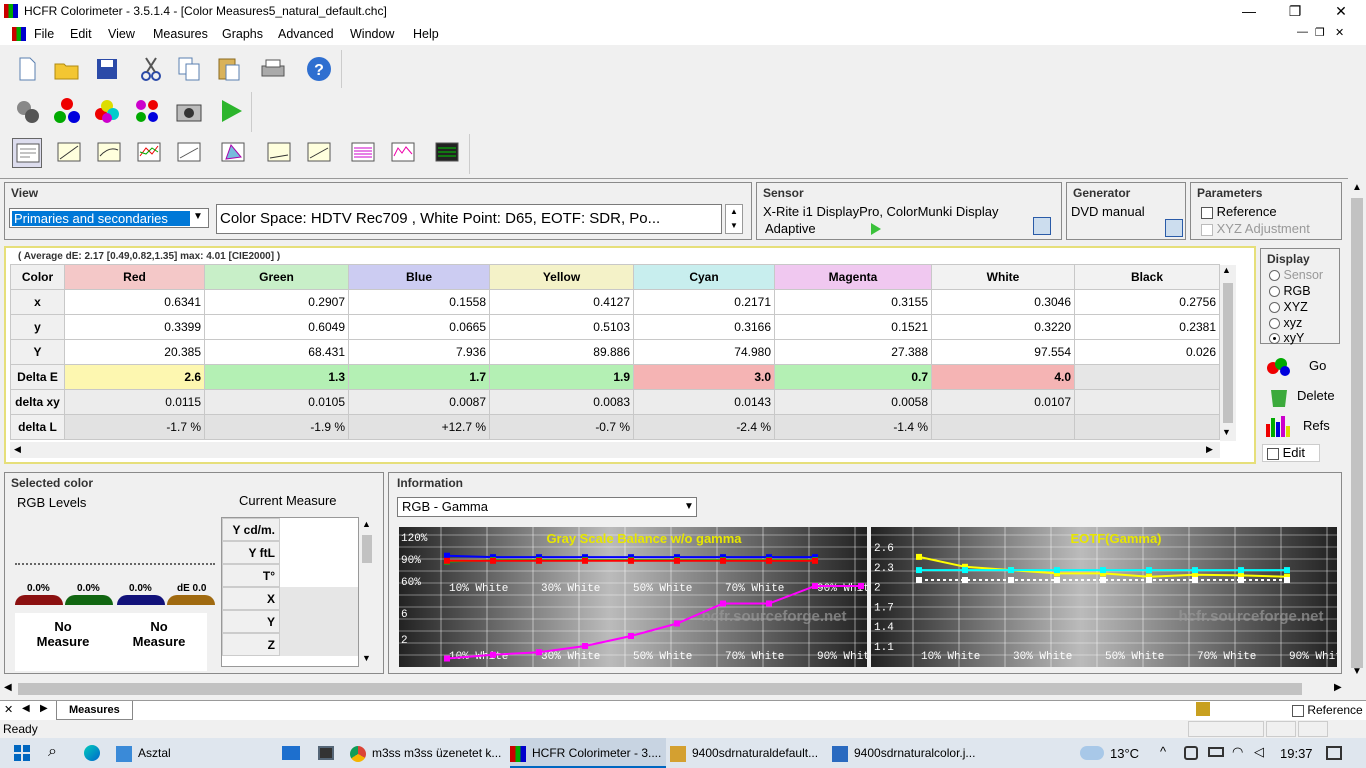 The width and height of the screenshot is (1366, 768). What do you see at coordinates (853, 327) in the screenshot?
I see `cell: 0.1521` at bounding box center [853, 327].